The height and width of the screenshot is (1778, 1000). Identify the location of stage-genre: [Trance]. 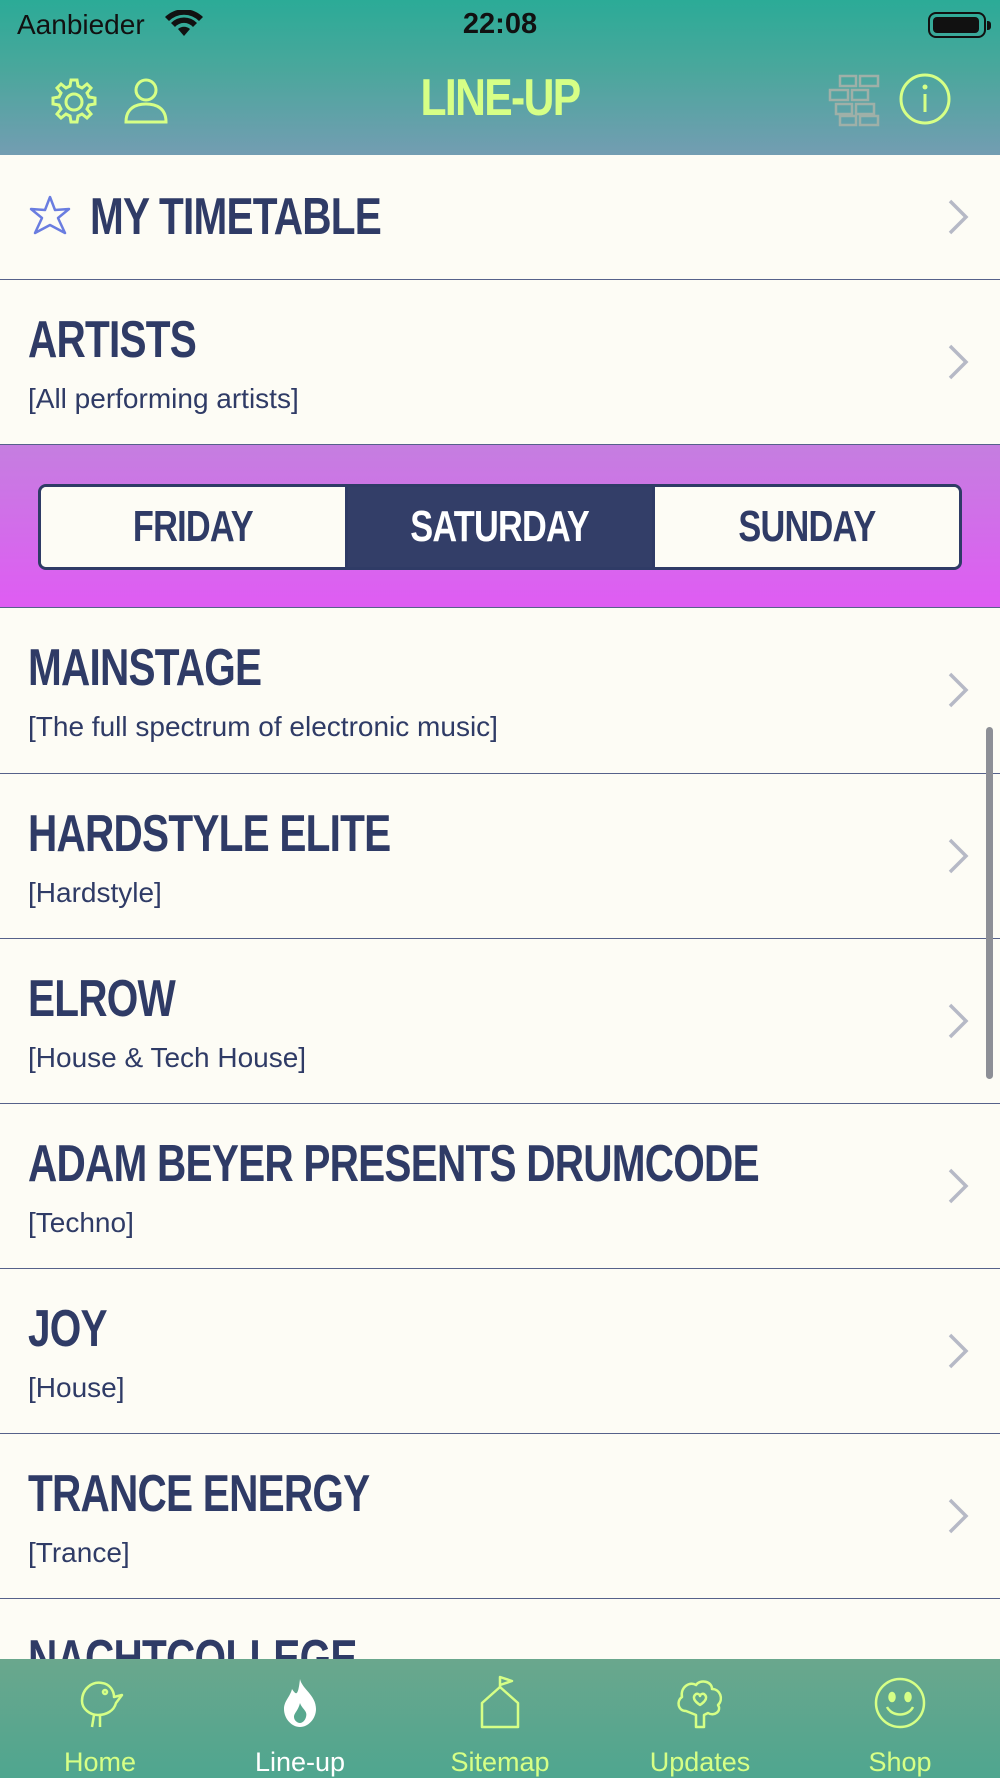
(79, 1552).